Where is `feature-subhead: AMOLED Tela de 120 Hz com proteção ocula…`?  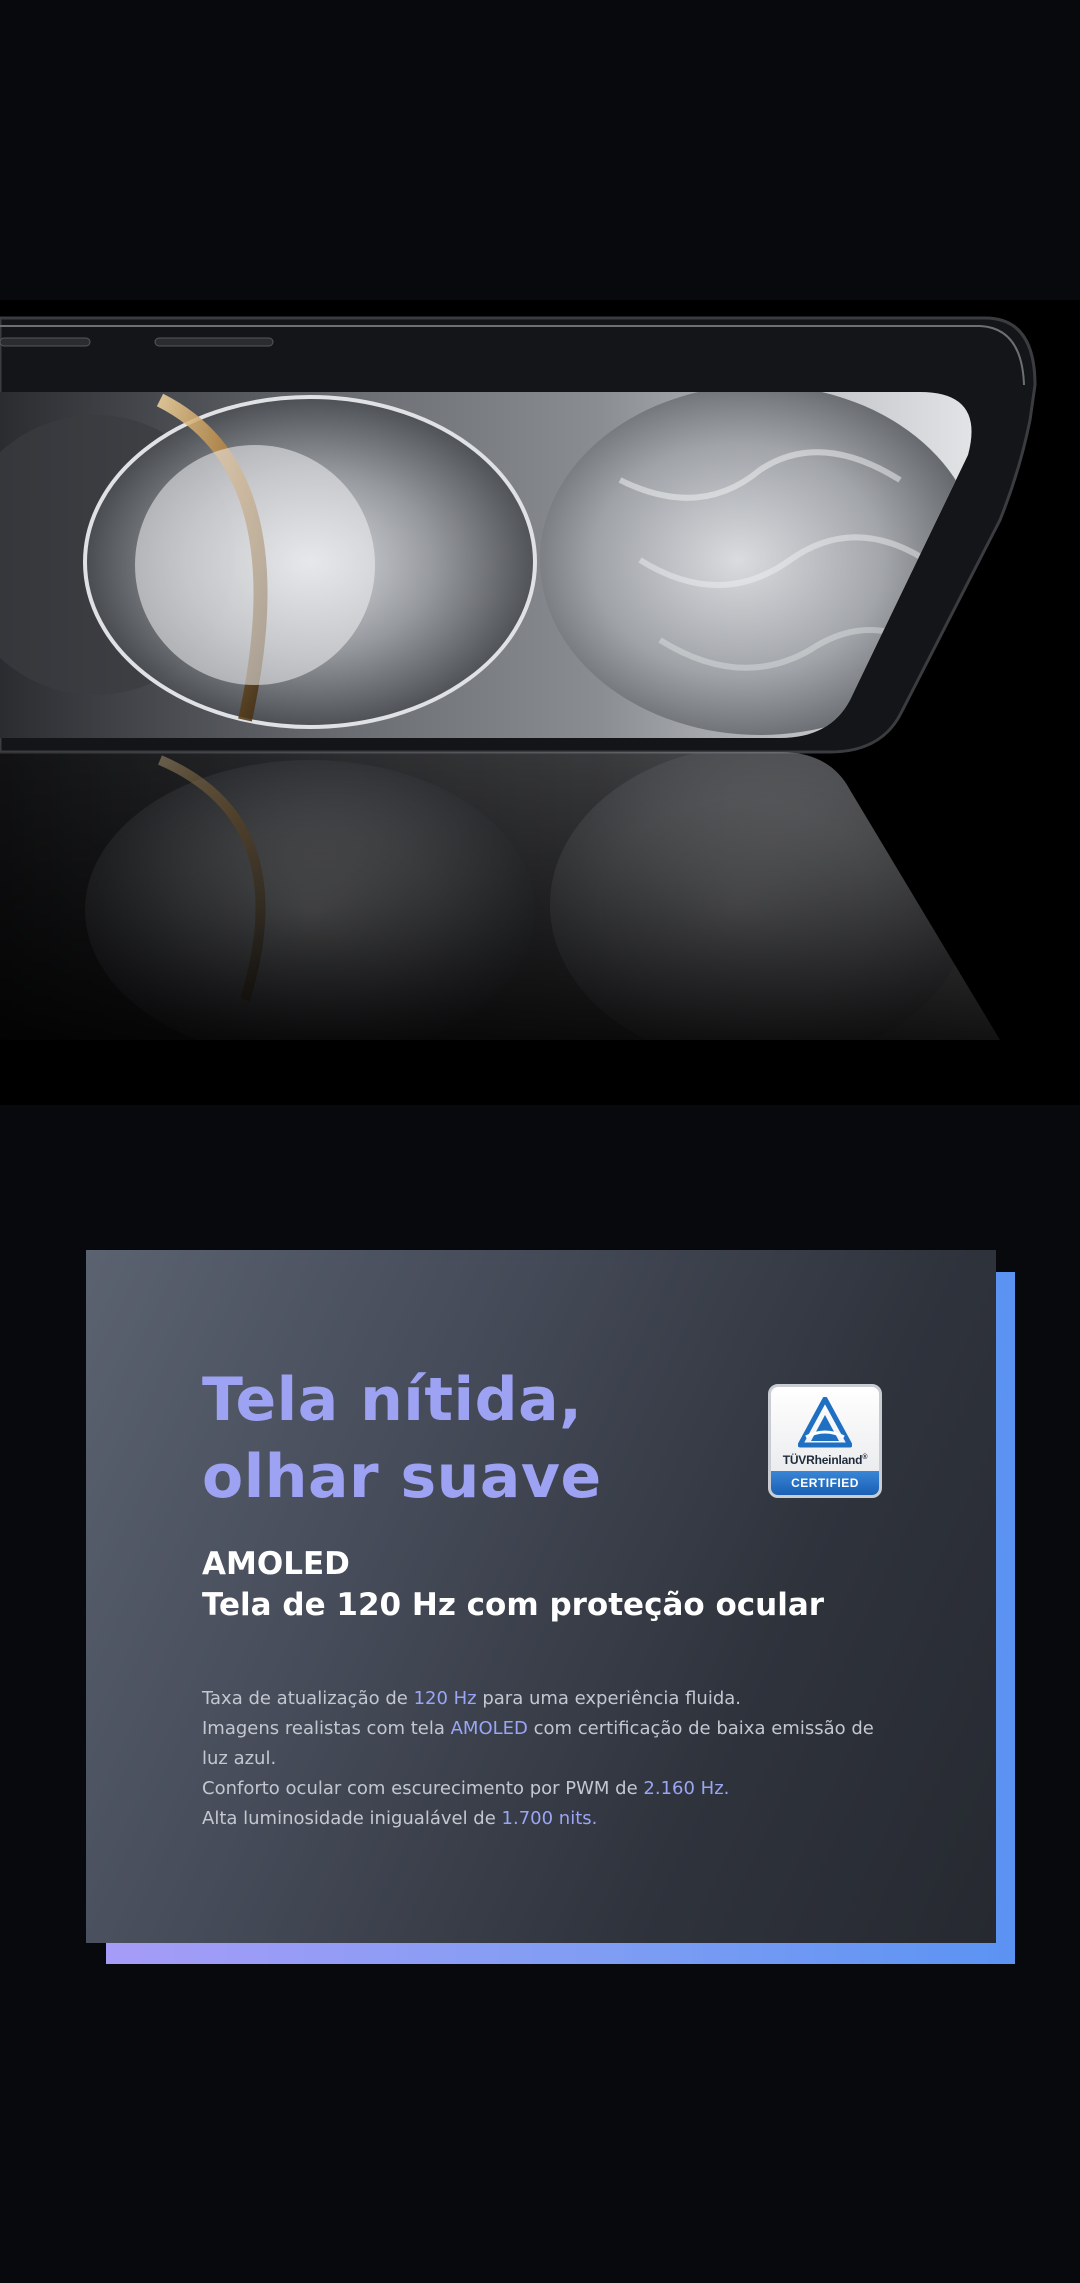 feature-subhead: AMOLED Tela de 120 Hz com proteção ocula… is located at coordinates (513, 1585).